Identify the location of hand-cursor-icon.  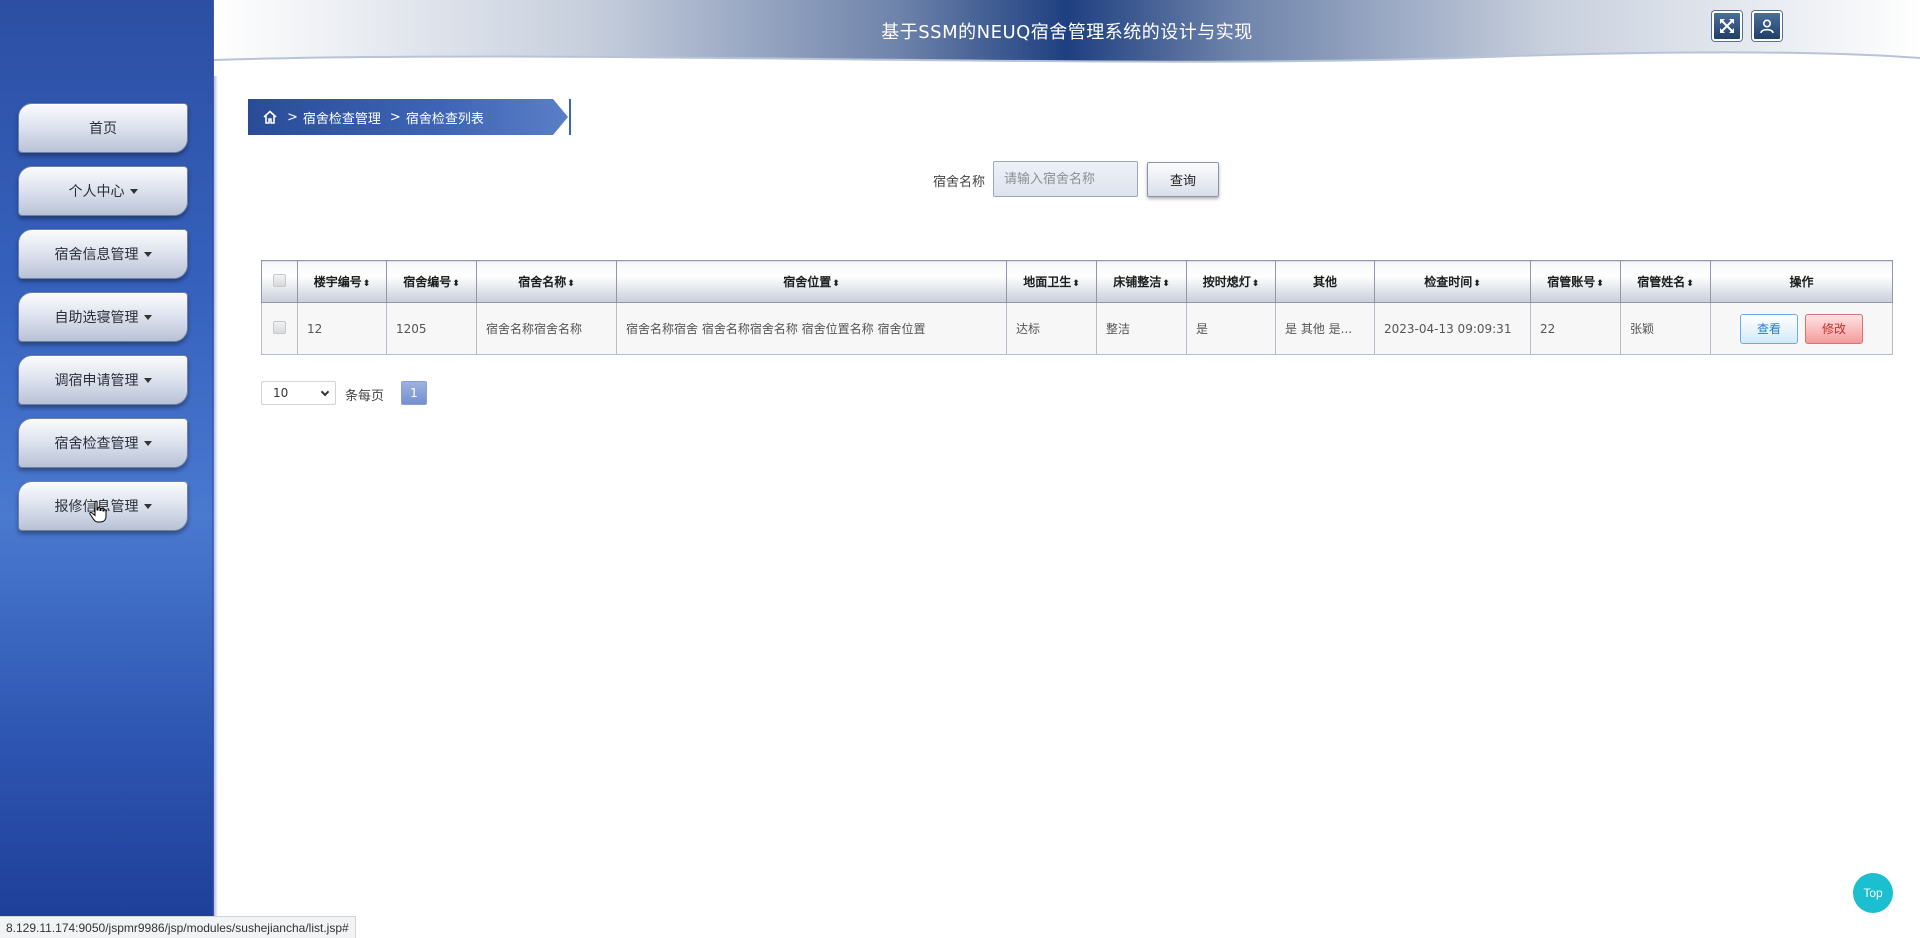
(98, 511).